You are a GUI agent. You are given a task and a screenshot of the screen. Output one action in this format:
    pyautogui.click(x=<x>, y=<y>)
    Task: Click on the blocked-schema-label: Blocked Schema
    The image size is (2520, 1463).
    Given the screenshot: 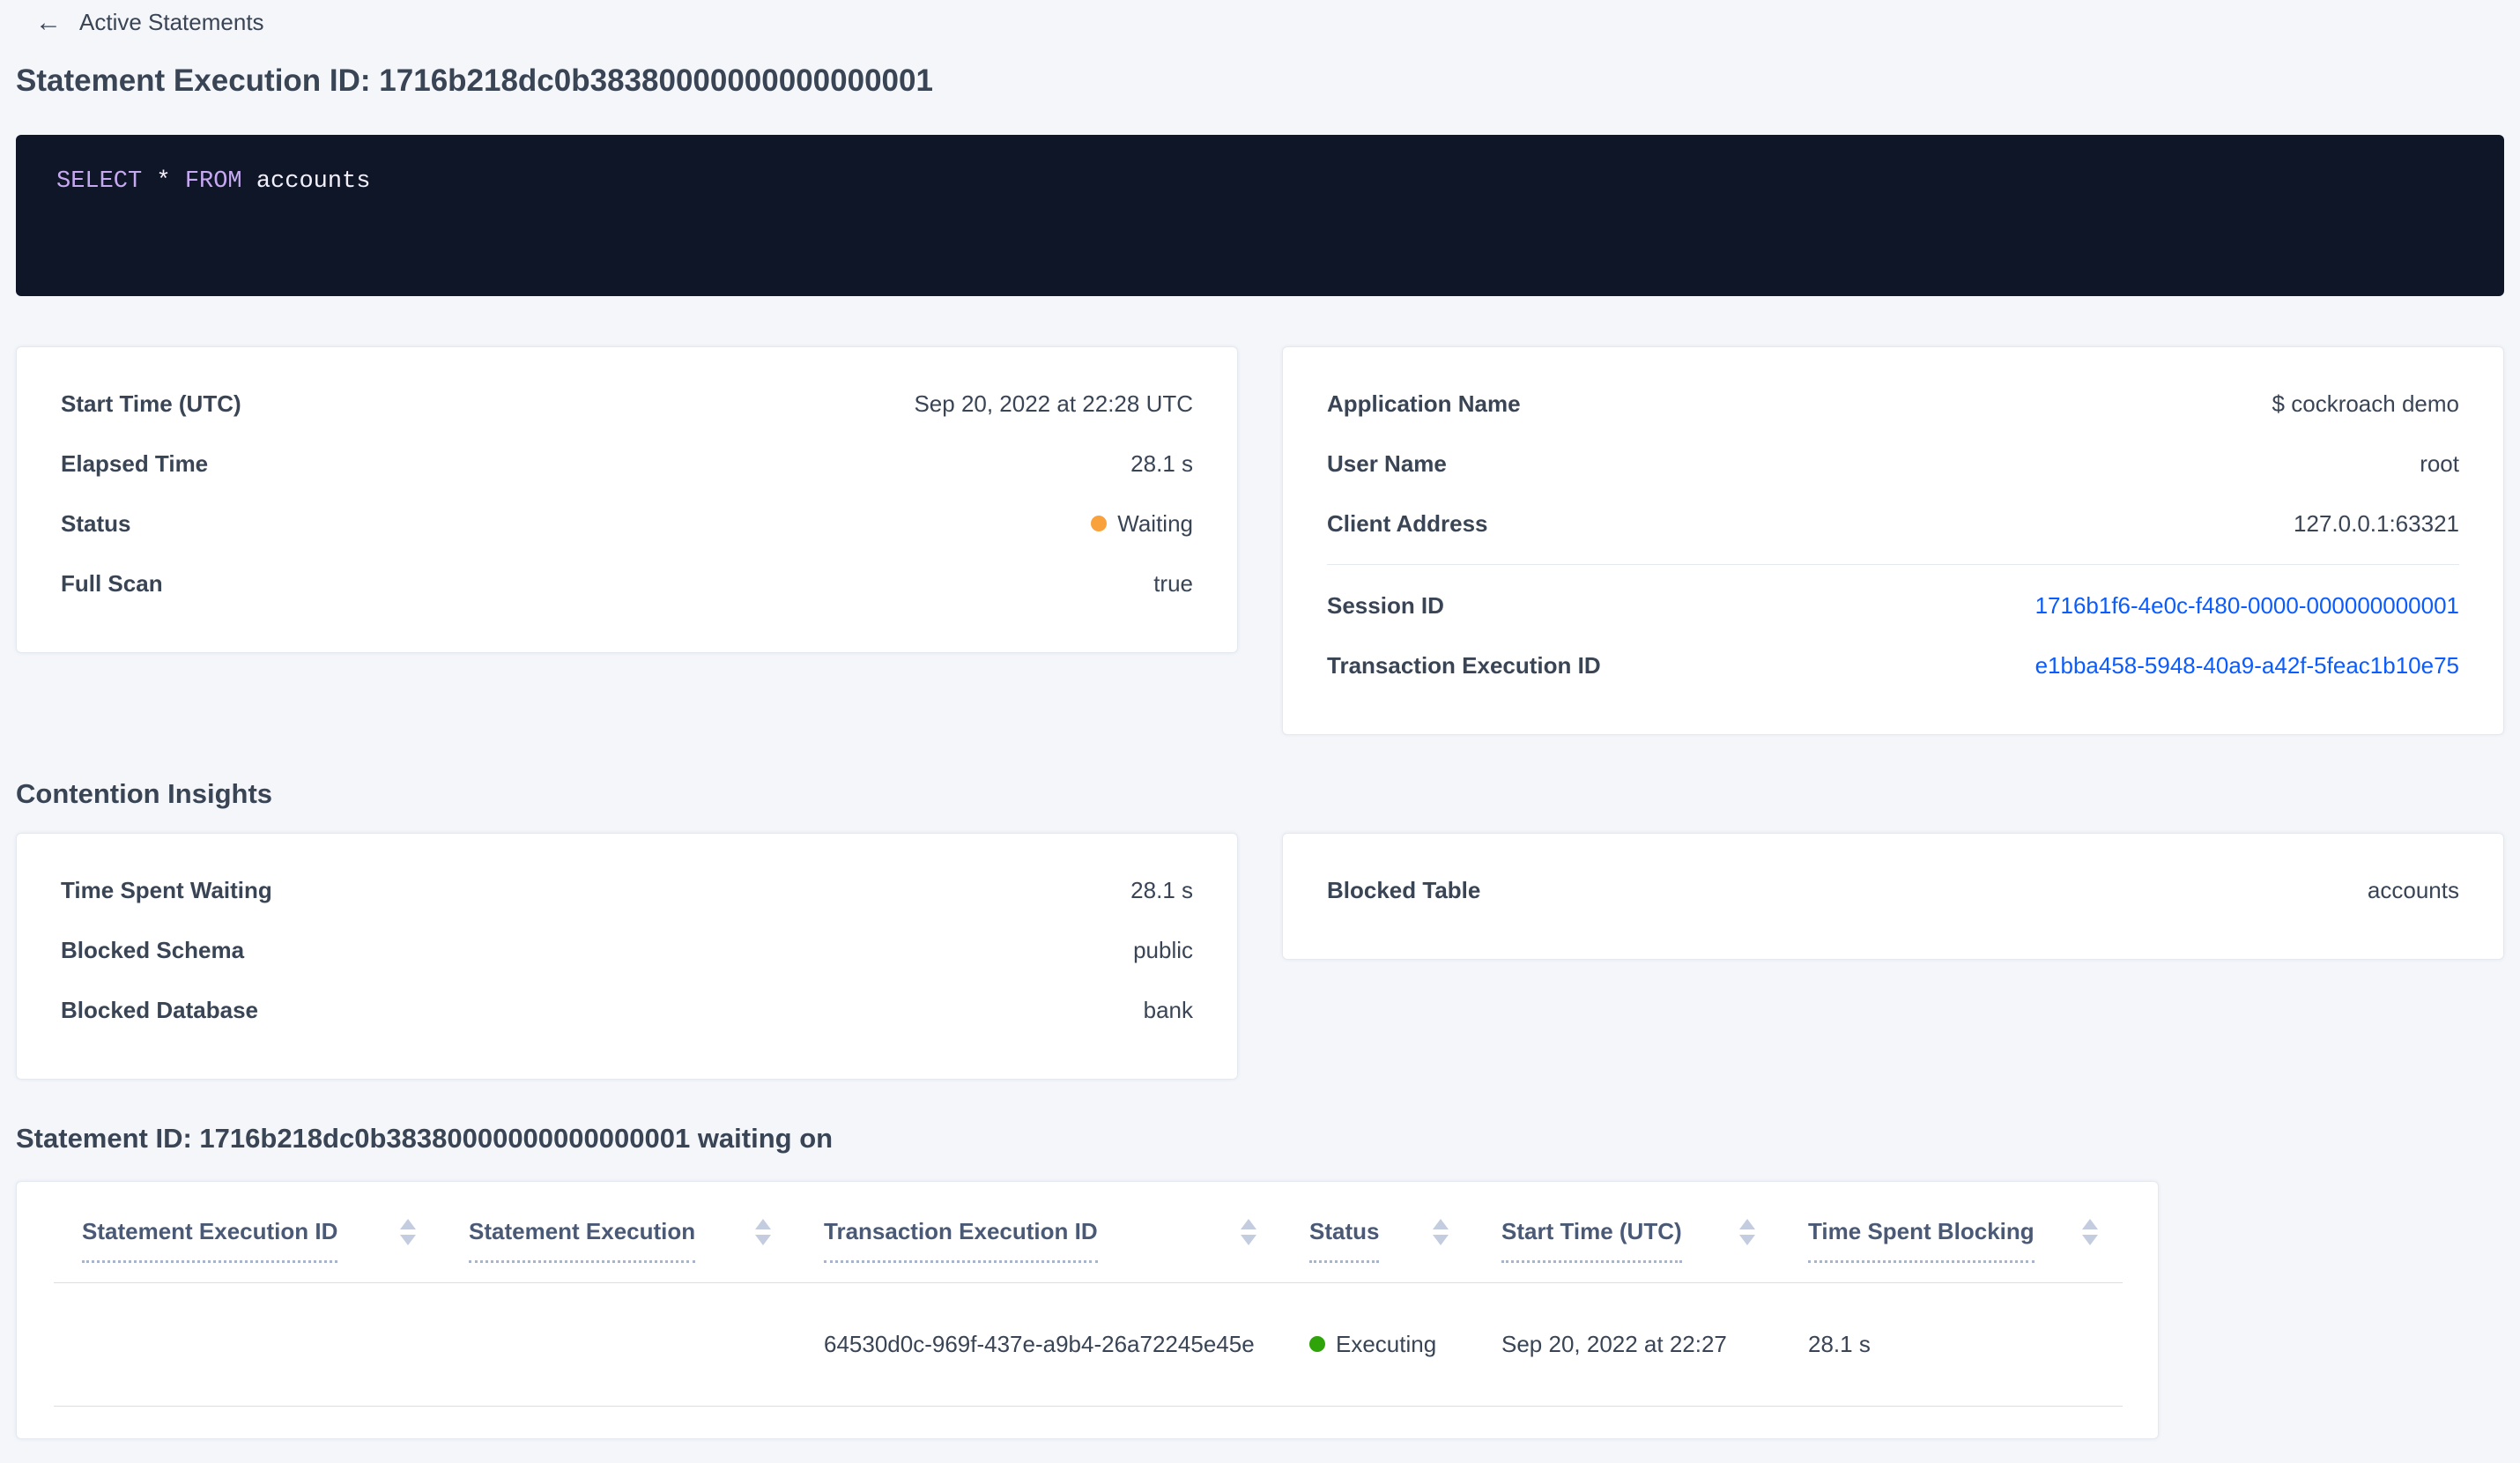 What is the action you would take?
    pyautogui.click(x=153, y=949)
    